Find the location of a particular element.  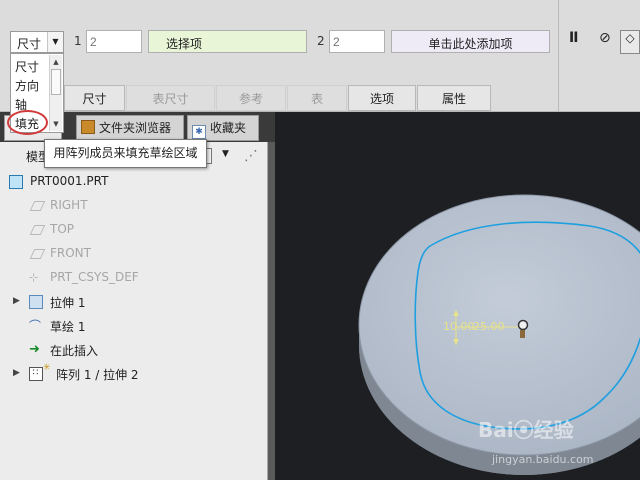

watermark-url: jingyan.baidu.com is located at coordinates (543, 459).